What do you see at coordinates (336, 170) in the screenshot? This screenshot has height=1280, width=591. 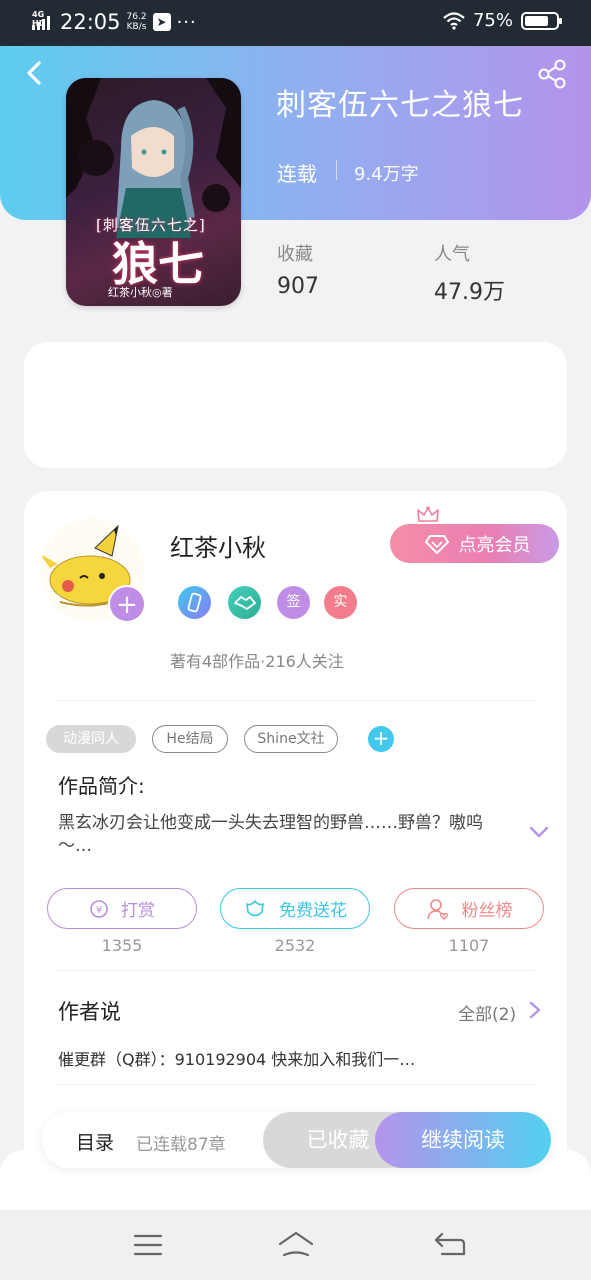 I see `status-divider` at bounding box center [336, 170].